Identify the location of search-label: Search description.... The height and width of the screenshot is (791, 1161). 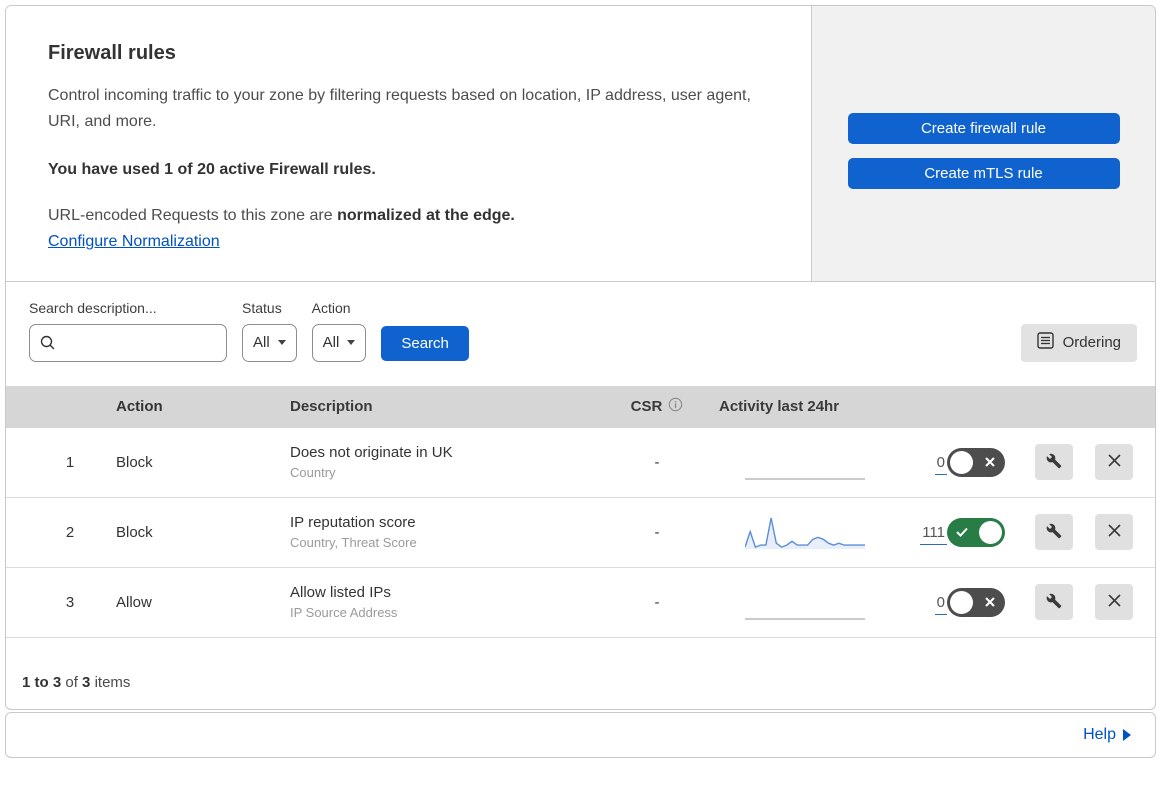
(93, 307).